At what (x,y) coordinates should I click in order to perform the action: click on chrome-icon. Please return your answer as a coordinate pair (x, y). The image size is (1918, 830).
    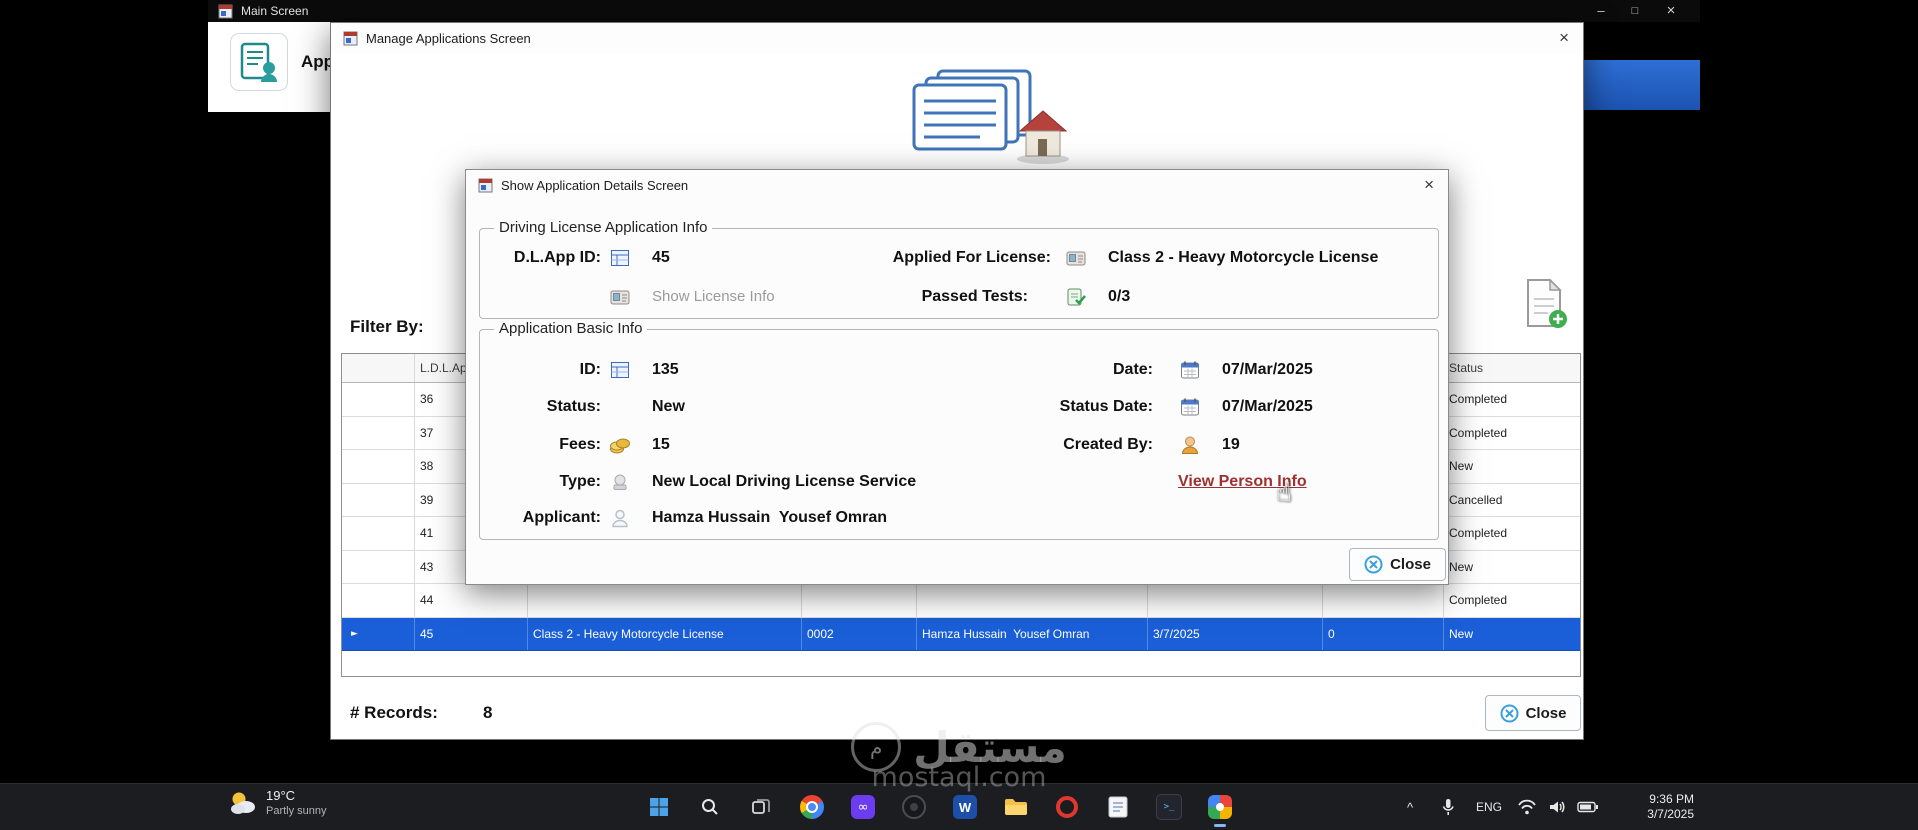
    Looking at the image, I should click on (812, 807).